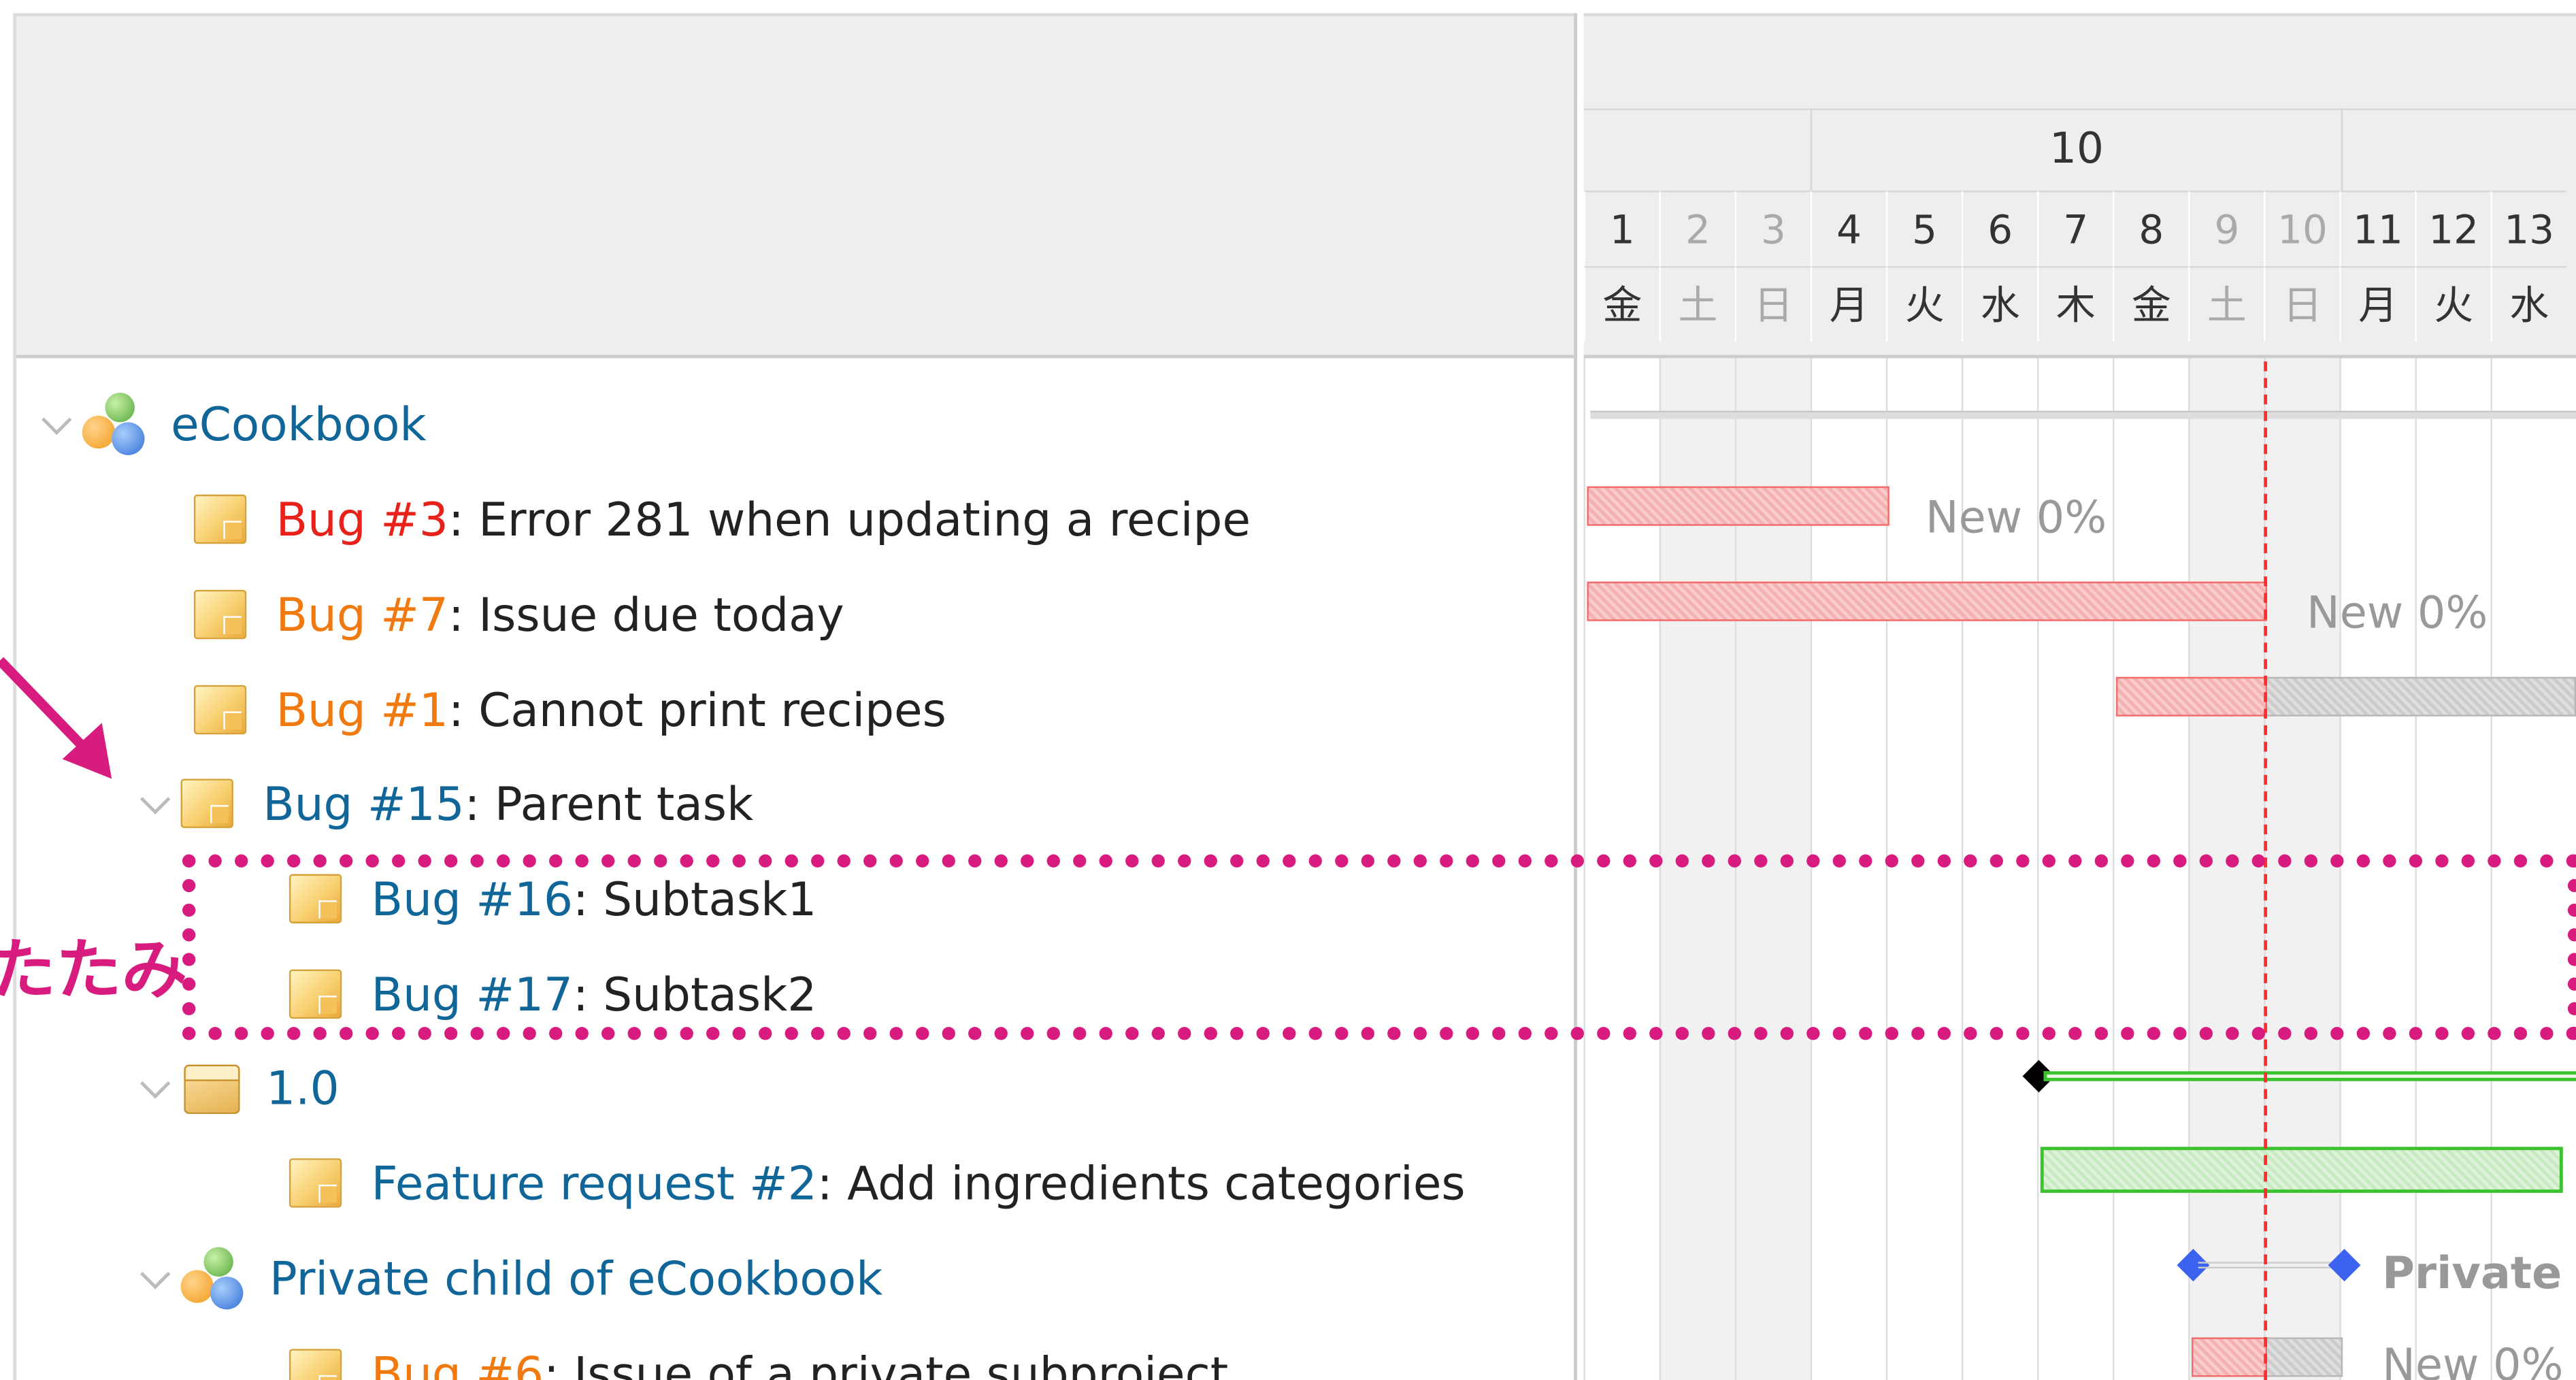 The width and height of the screenshot is (2576, 1380). Describe the element at coordinates (363, 803) in the screenshot. I see `issue-link: Bug #15` at that location.